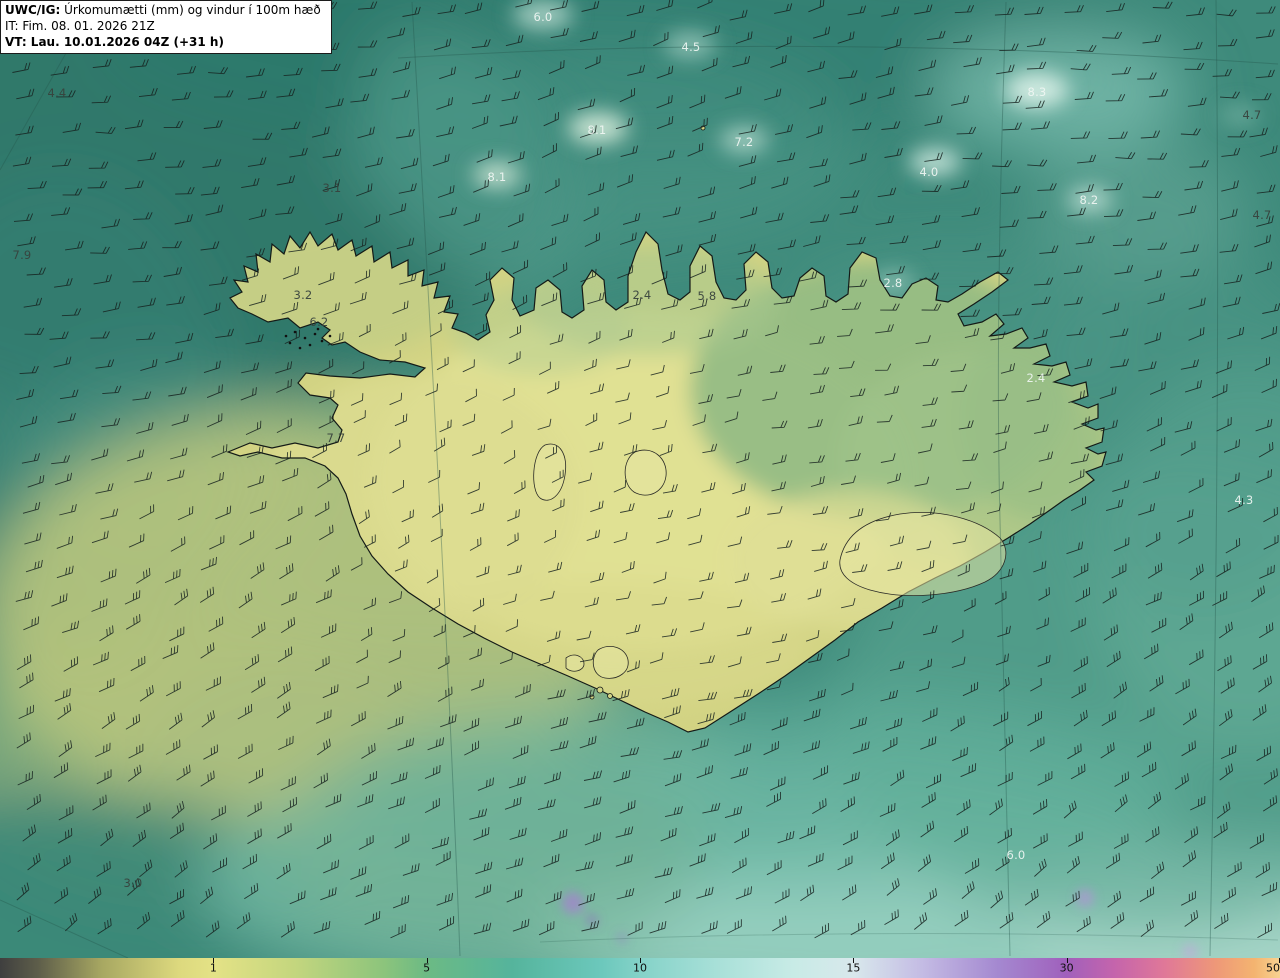  I want to click on colorbar-tick-label: 15, so click(853, 968).